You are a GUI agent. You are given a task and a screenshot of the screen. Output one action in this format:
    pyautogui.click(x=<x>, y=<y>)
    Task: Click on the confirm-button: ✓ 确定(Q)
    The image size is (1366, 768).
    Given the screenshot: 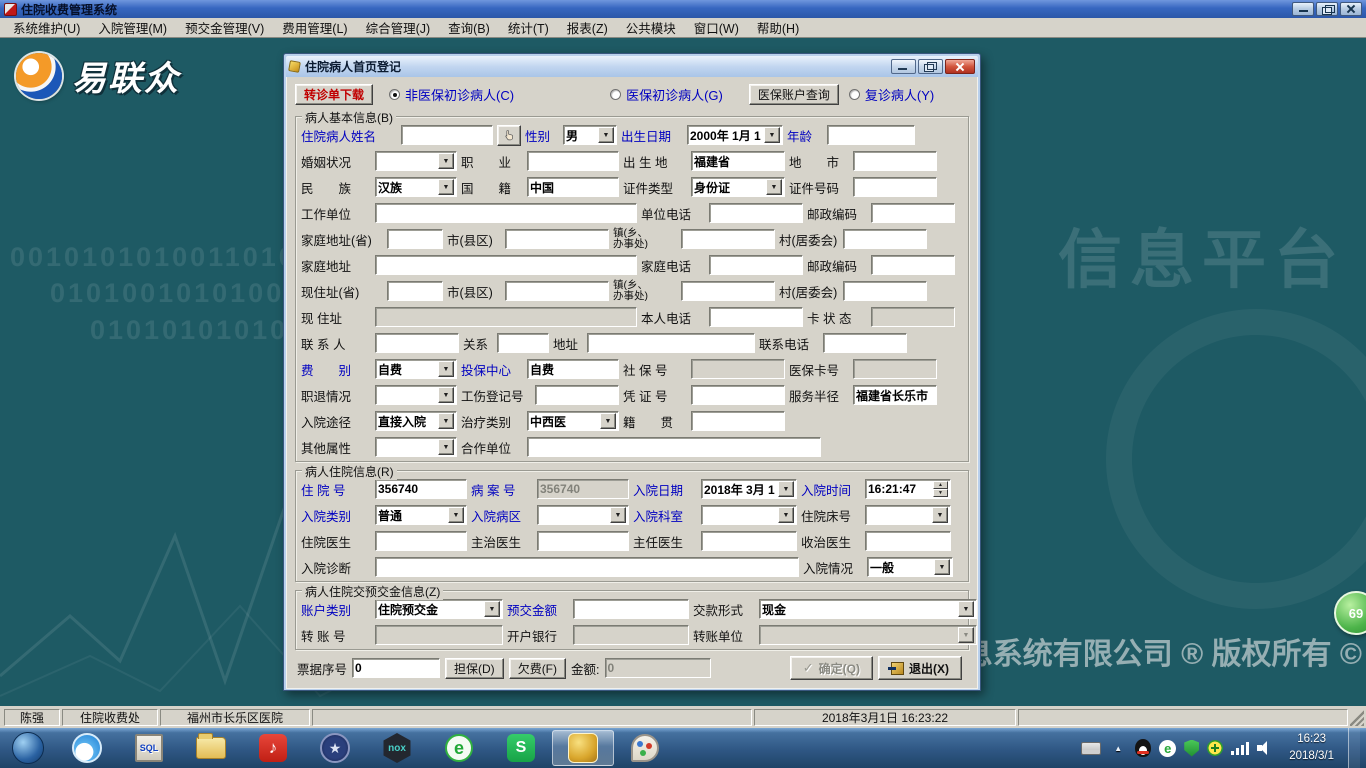 What is the action you would take?
    pyautogui.click(x=831, y=668)
    